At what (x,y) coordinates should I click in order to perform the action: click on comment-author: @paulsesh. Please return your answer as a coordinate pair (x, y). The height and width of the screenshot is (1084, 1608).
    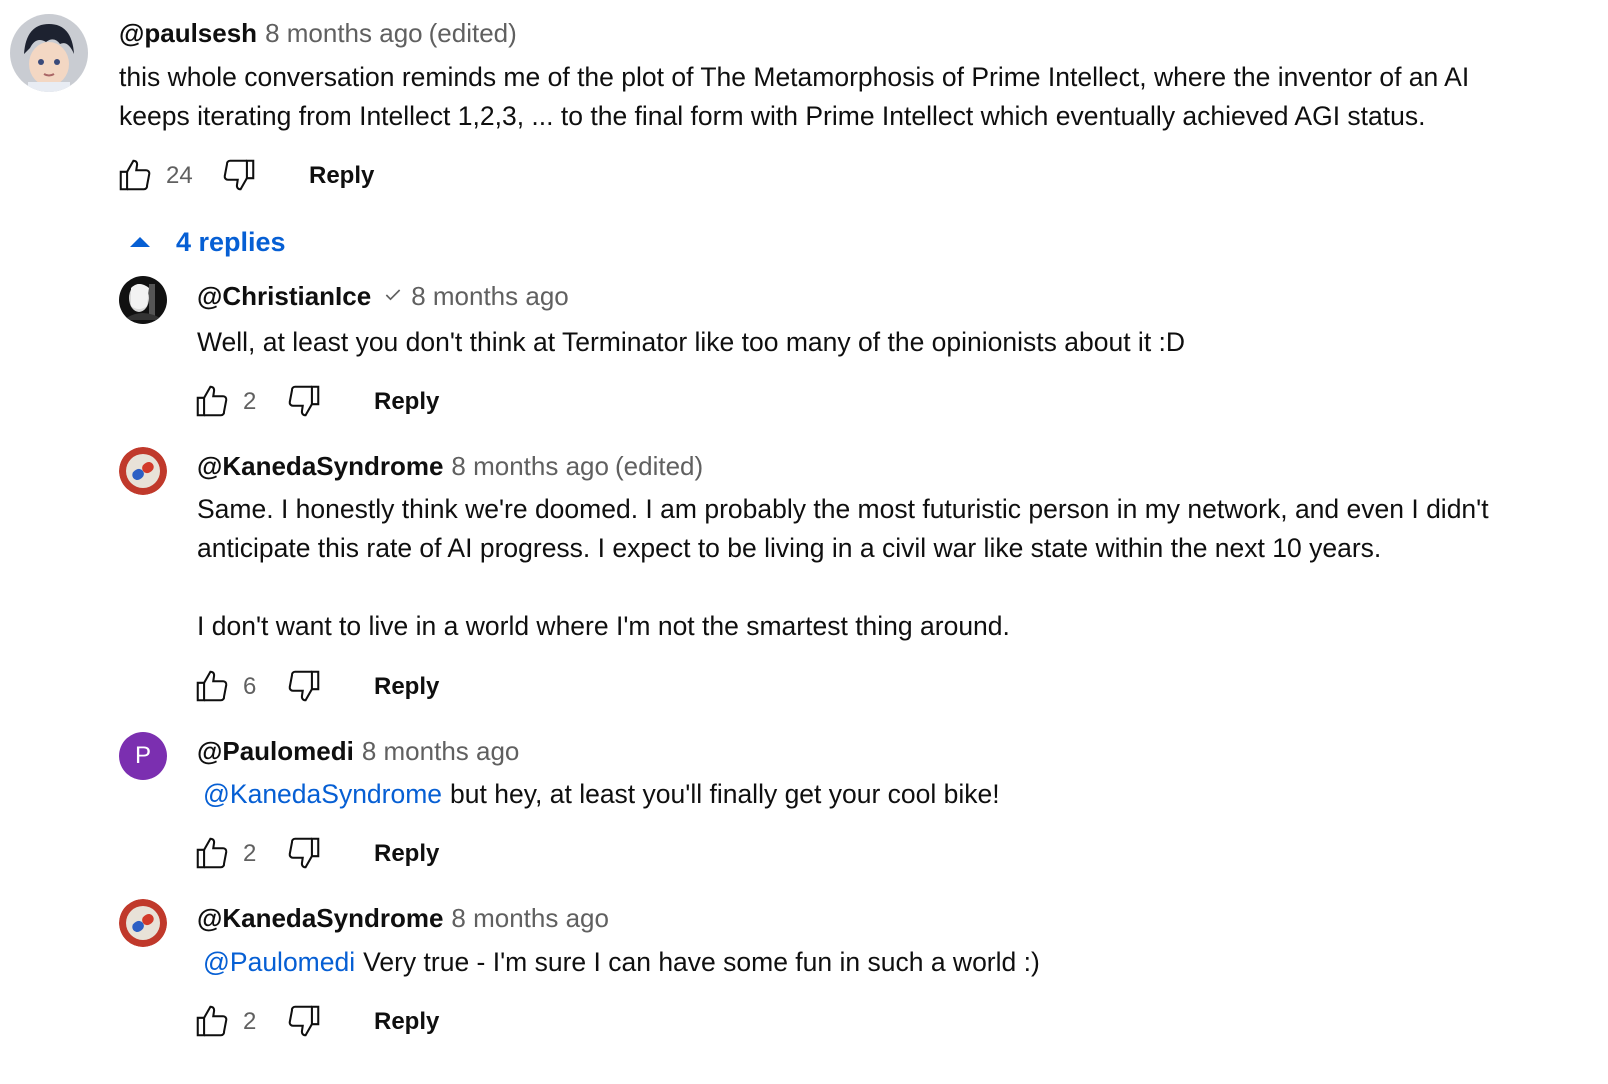
    Looking at the image, I should click on (188, 33).